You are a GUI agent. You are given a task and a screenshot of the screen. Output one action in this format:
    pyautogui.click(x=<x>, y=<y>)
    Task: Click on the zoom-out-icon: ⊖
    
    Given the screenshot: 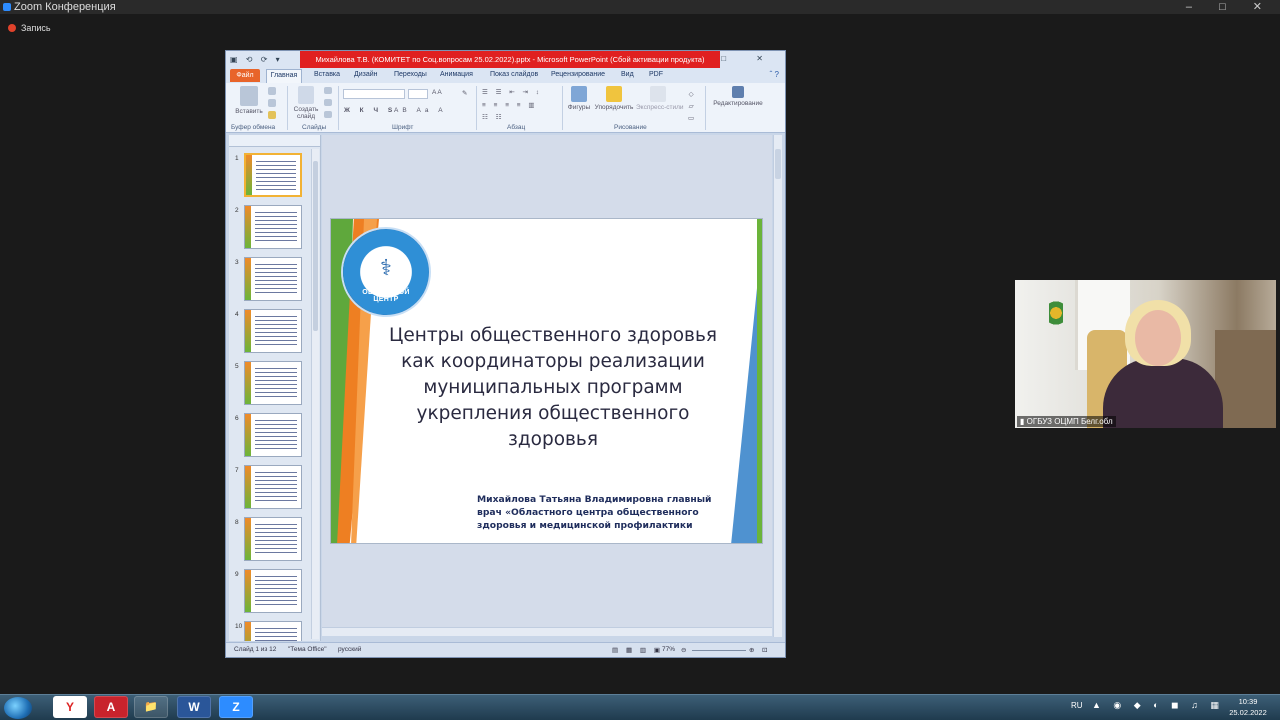 What is the action you would take?
    pyautogui.click(x=683, y=650)
    